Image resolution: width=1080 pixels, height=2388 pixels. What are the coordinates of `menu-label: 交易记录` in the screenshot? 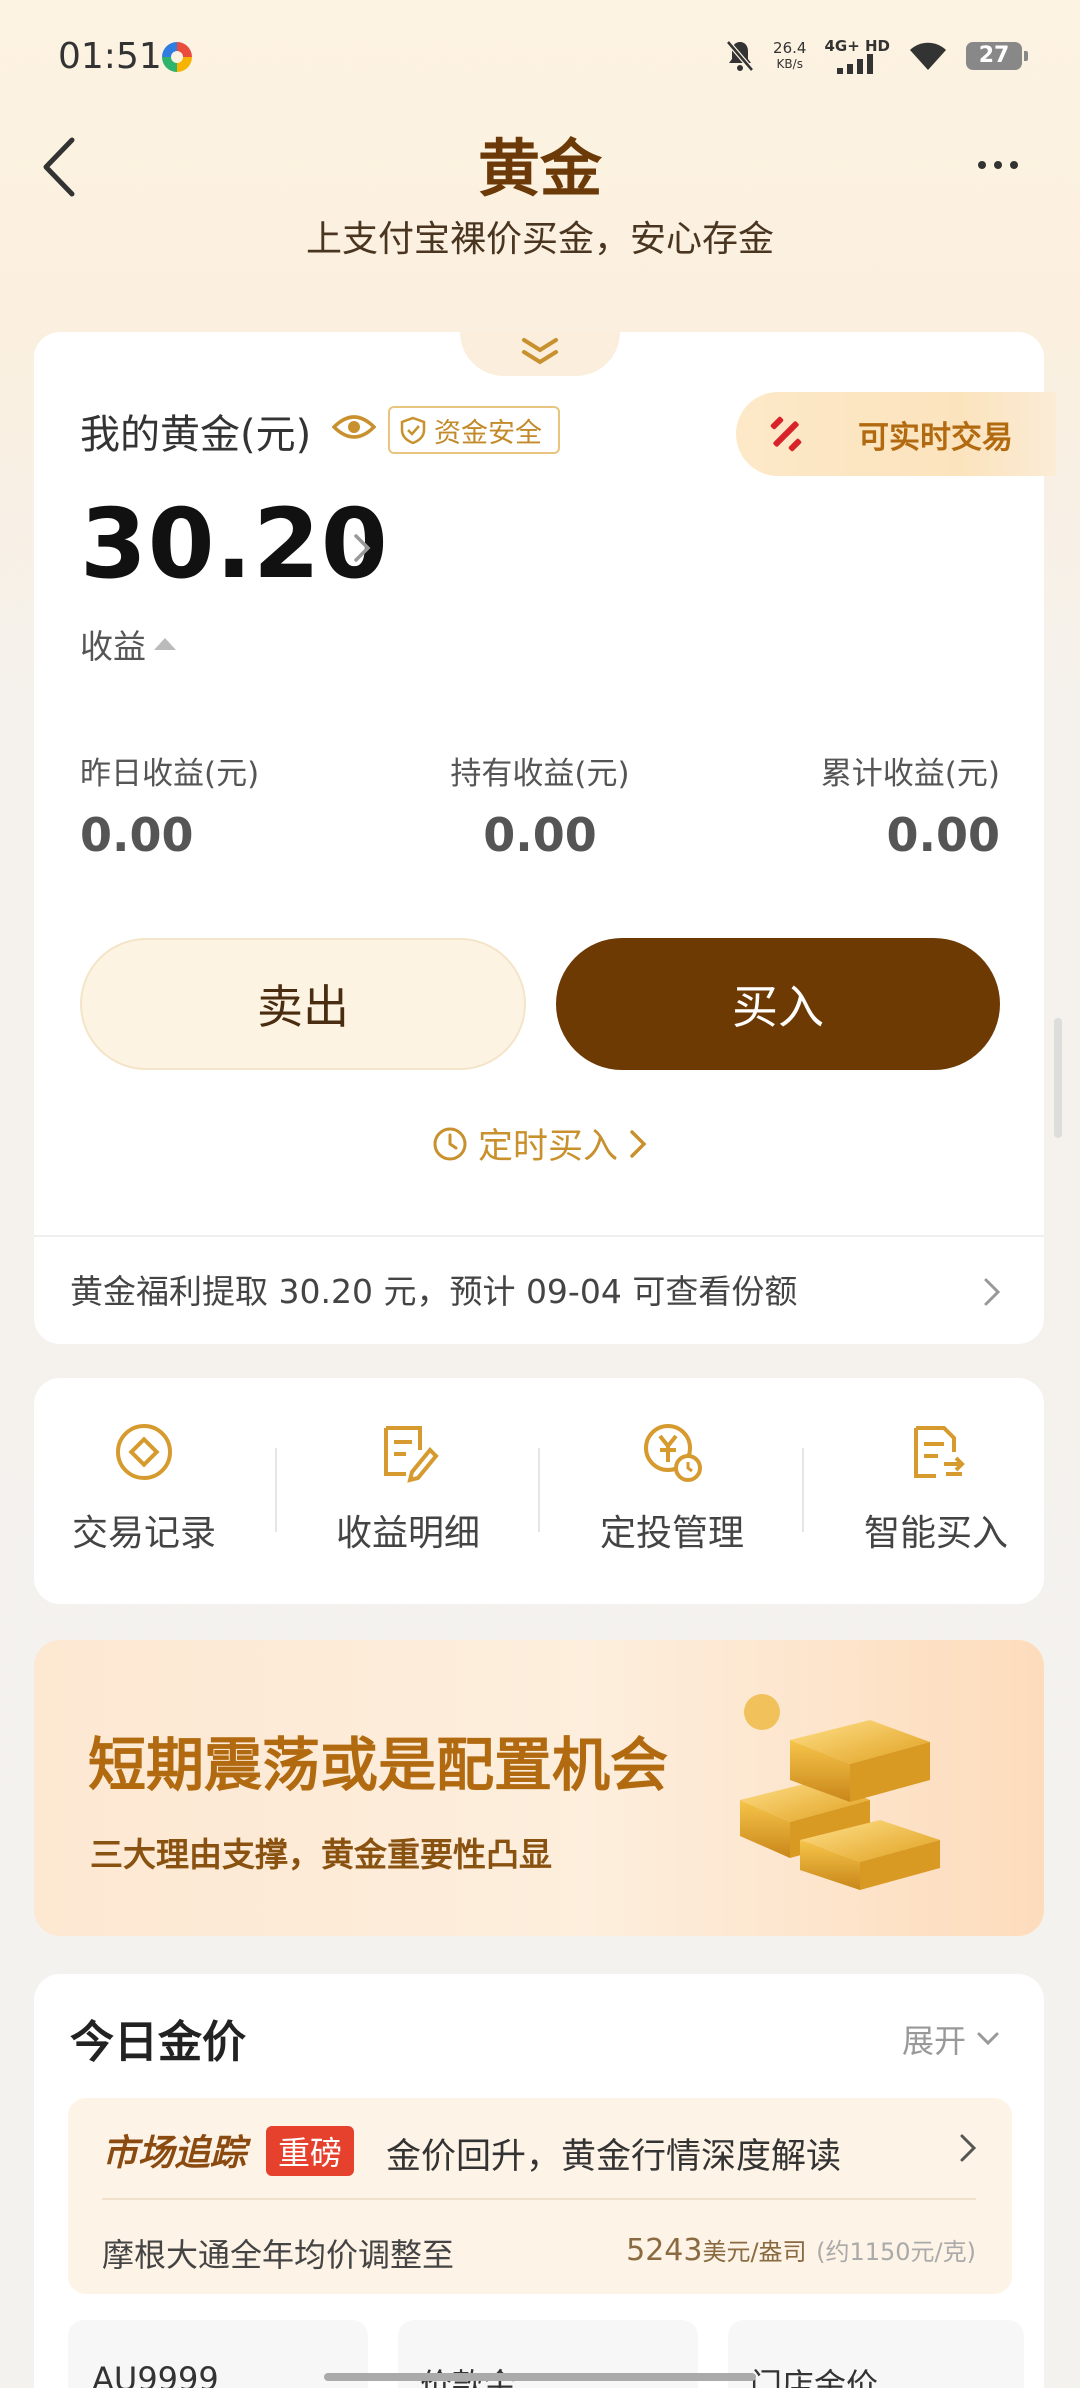 It's located at (143, 1533).